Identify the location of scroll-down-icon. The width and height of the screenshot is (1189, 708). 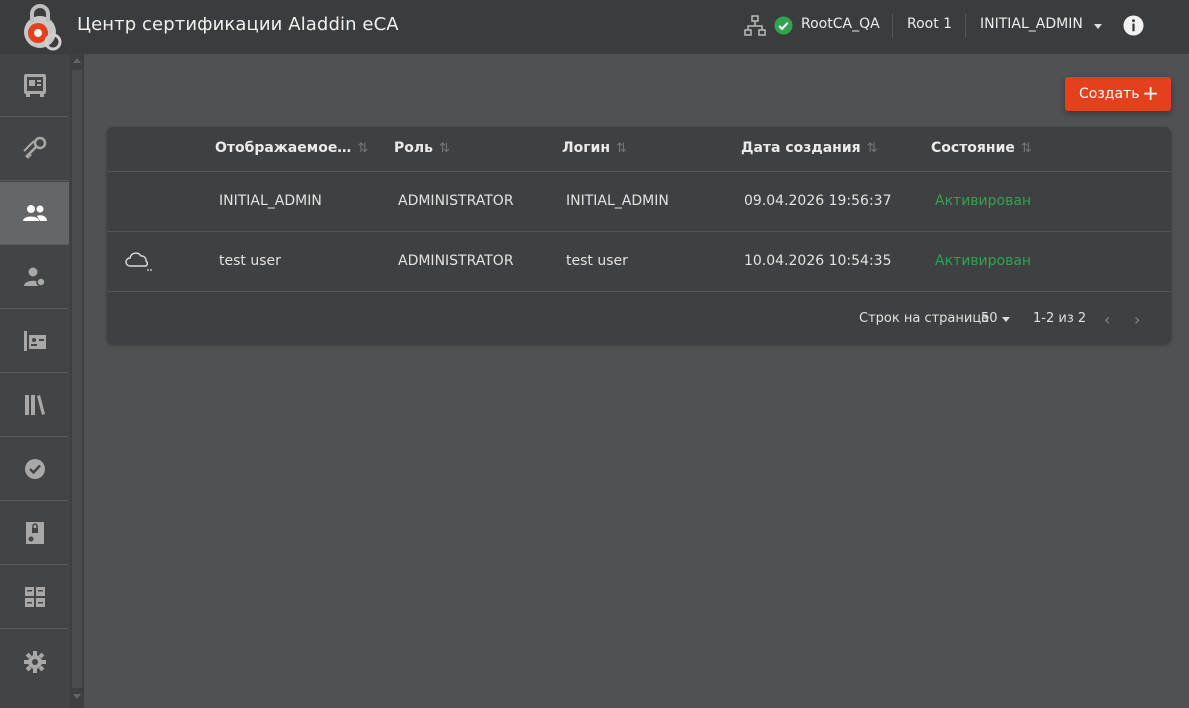
(77, 696).